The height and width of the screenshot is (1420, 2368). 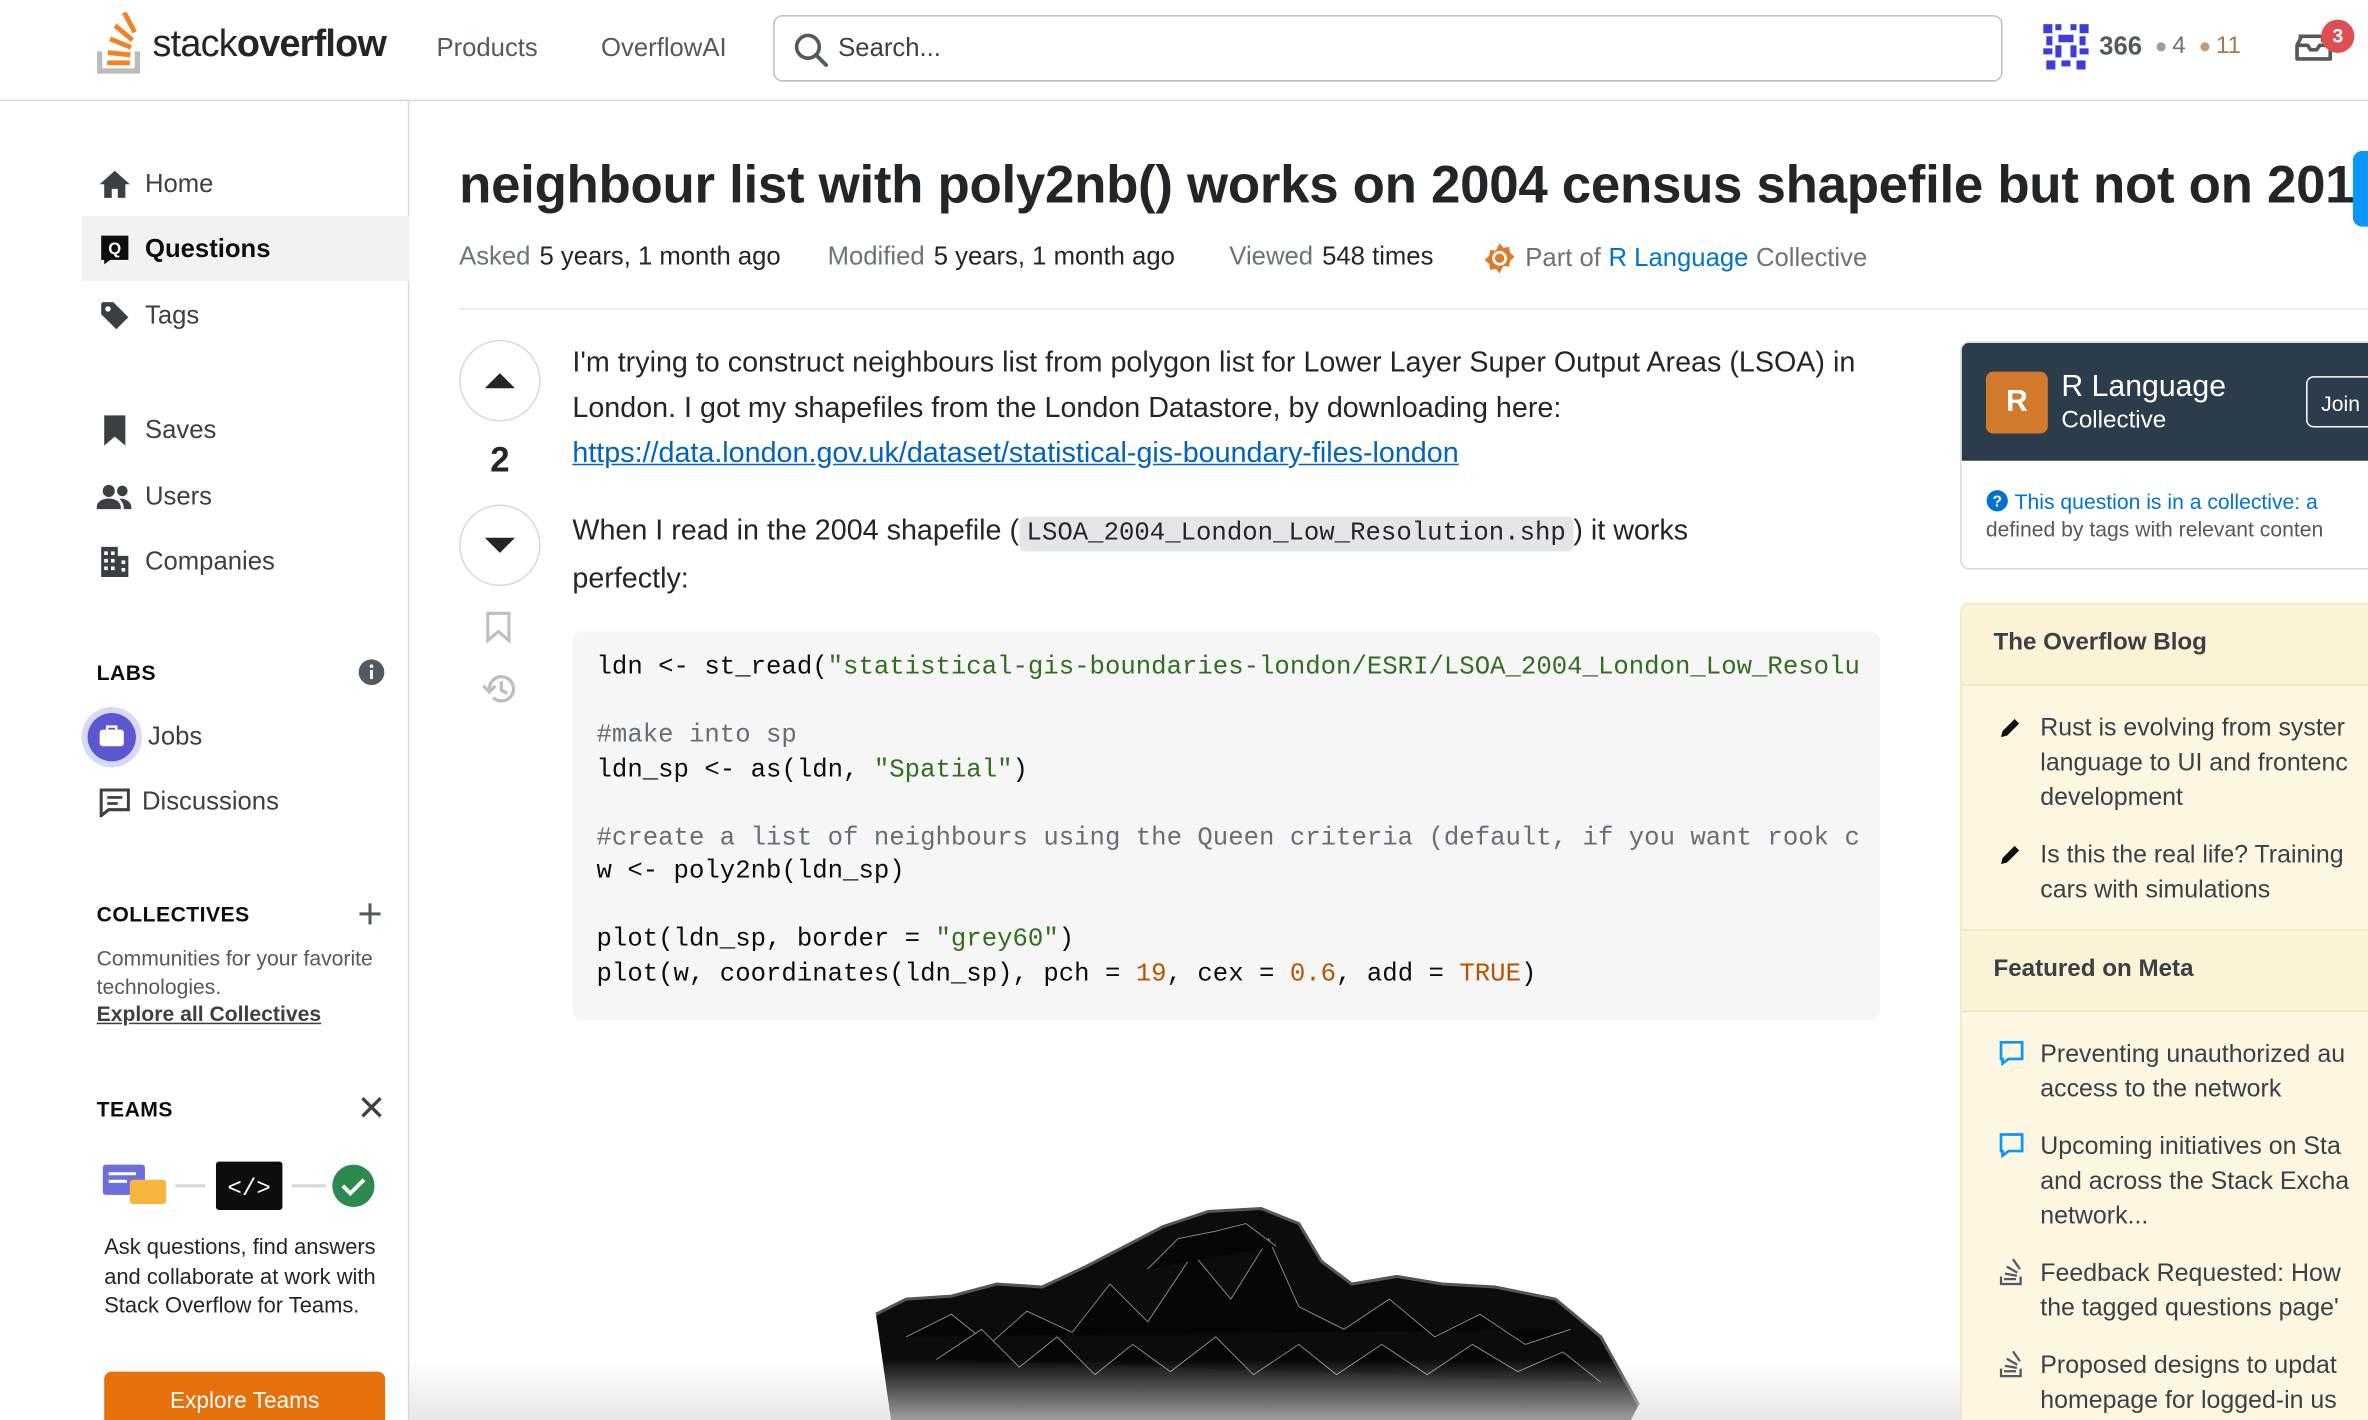 What do you see at coordinates (178, 495) in the screenshot?
I see `sidebar-item-label: Users` at bounding box center [178, 495].